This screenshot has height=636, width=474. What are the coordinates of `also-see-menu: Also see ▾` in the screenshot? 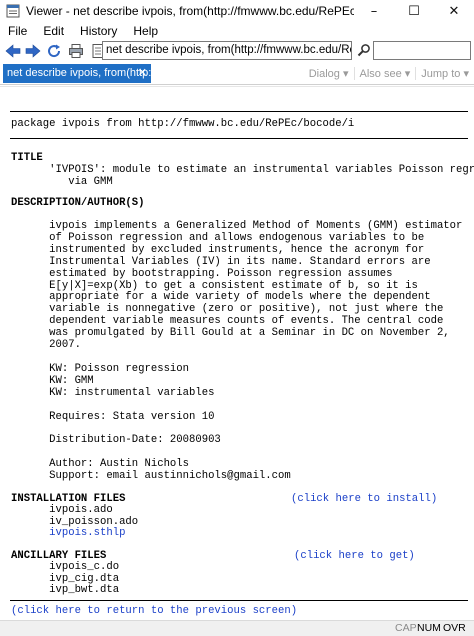 It's located at (384, 73).